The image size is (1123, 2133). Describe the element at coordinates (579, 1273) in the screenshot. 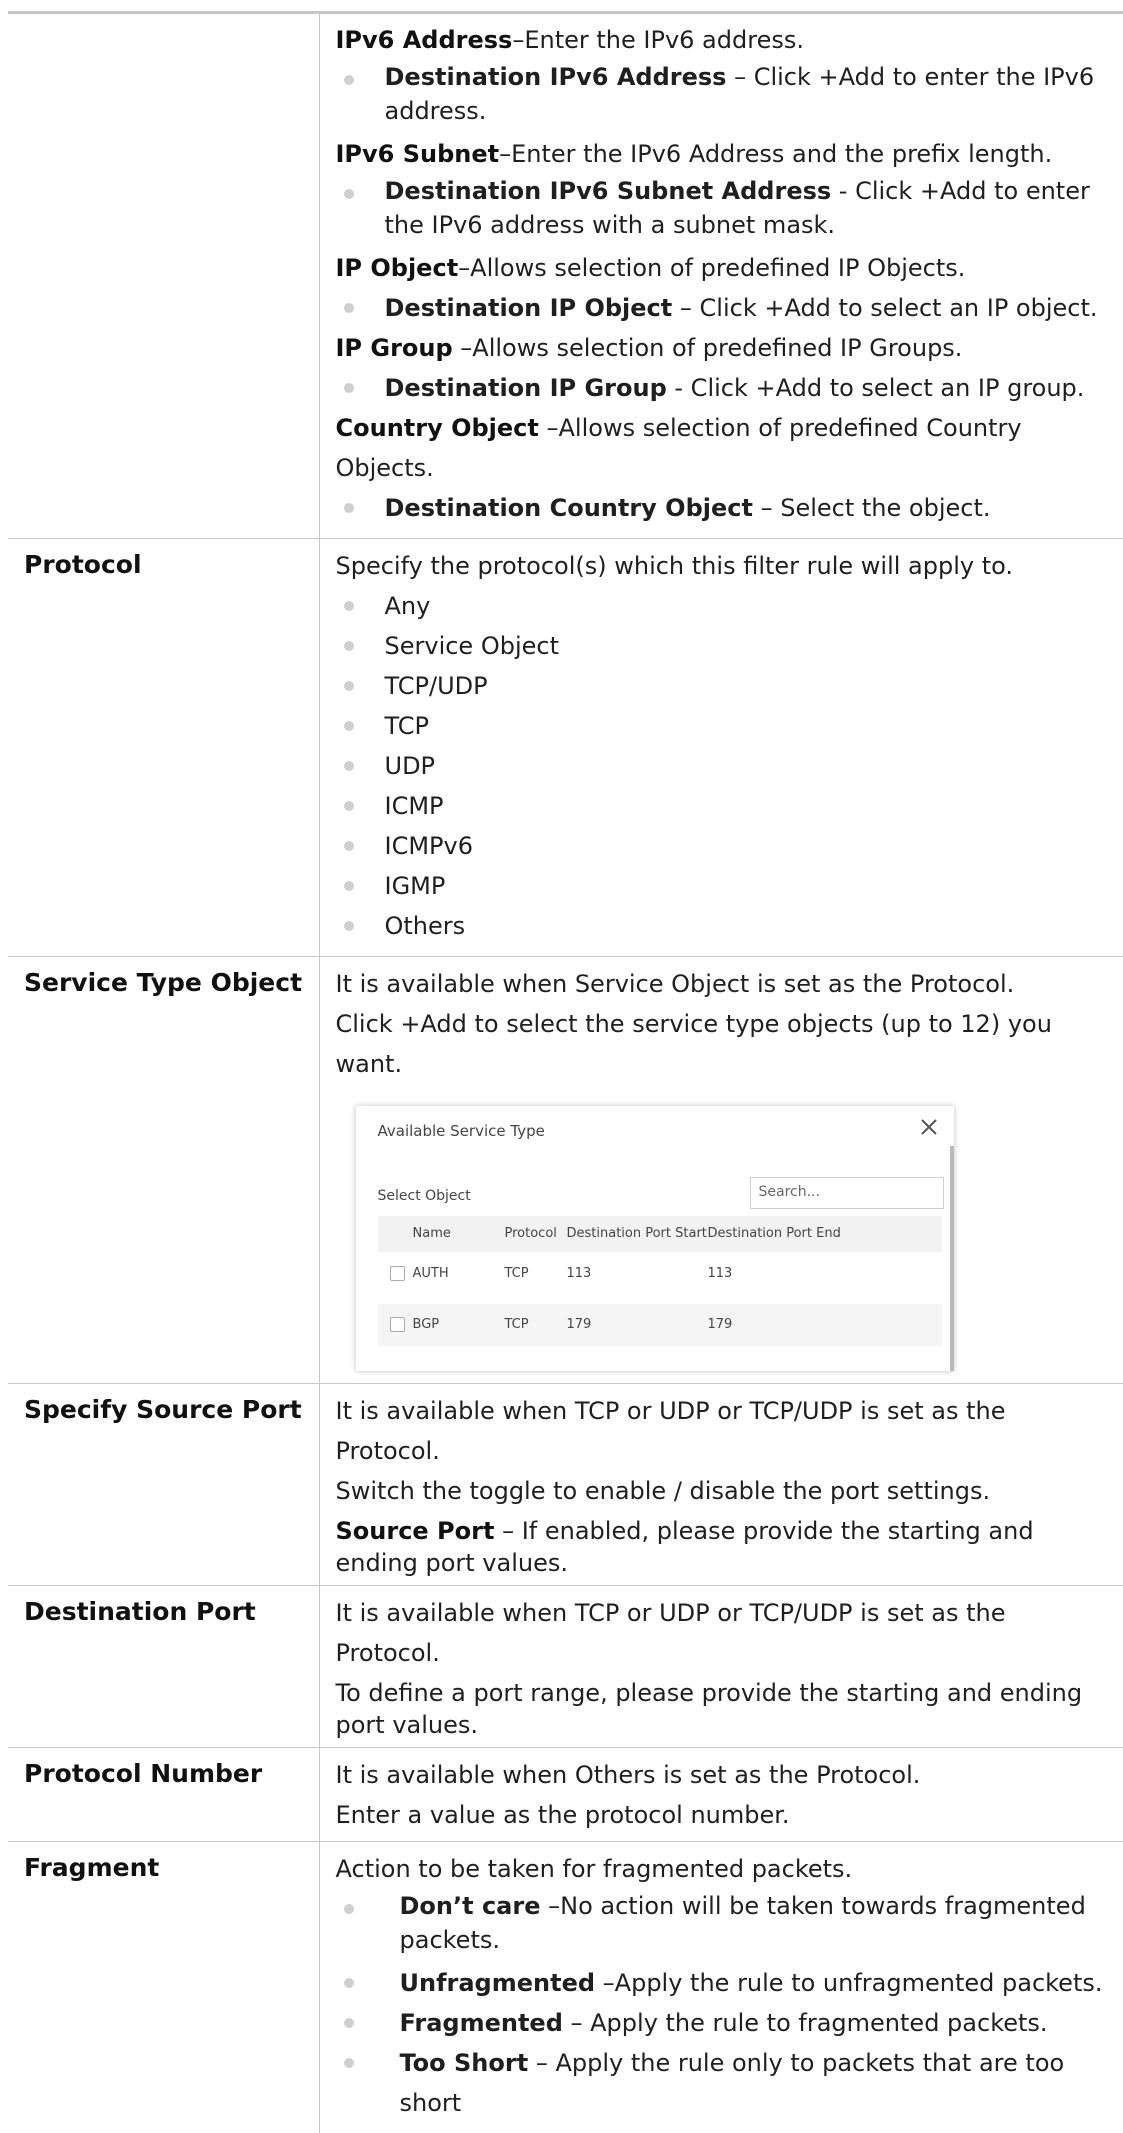

I see `cell-port-start: 113` at that location.